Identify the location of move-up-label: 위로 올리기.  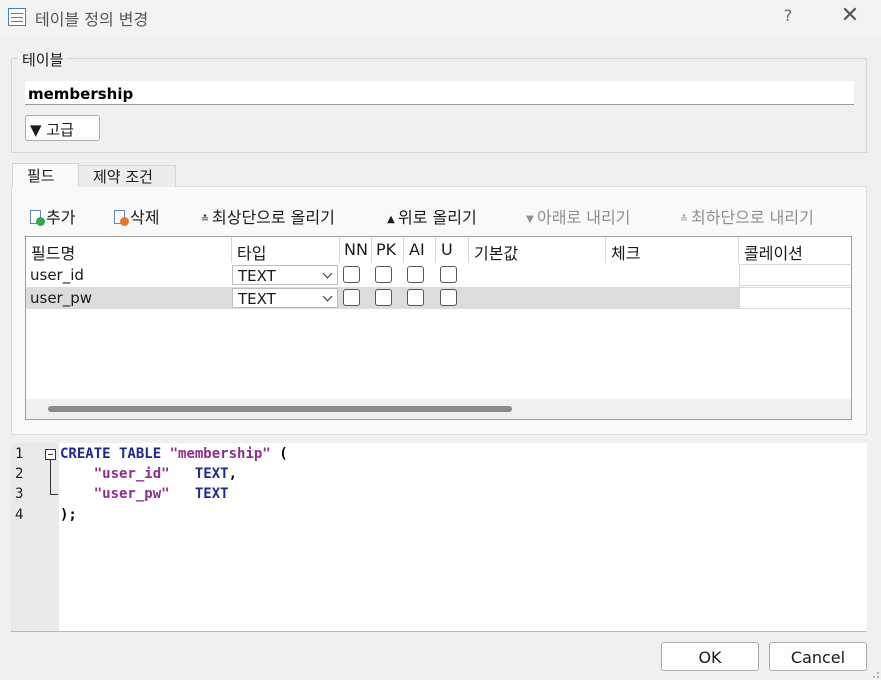
(437, 217).